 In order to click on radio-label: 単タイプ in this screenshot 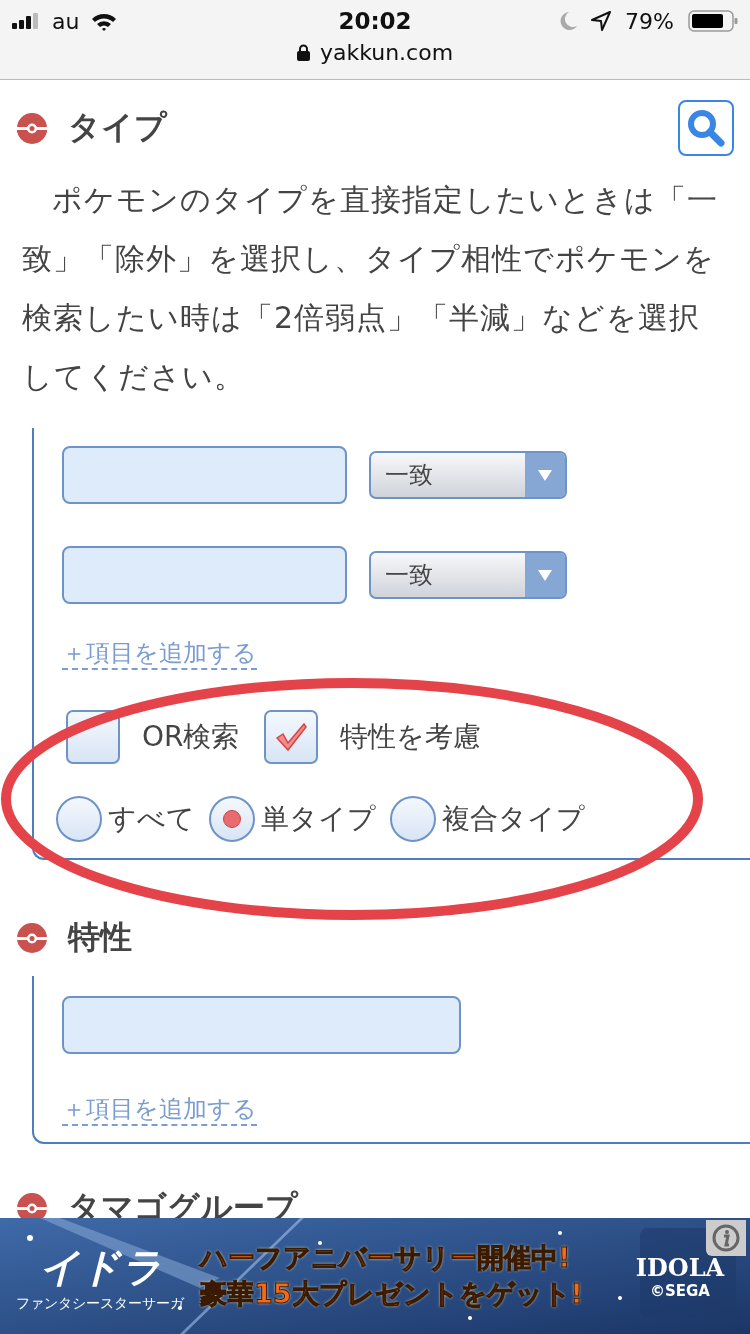, I will do `click(318, 819)`.